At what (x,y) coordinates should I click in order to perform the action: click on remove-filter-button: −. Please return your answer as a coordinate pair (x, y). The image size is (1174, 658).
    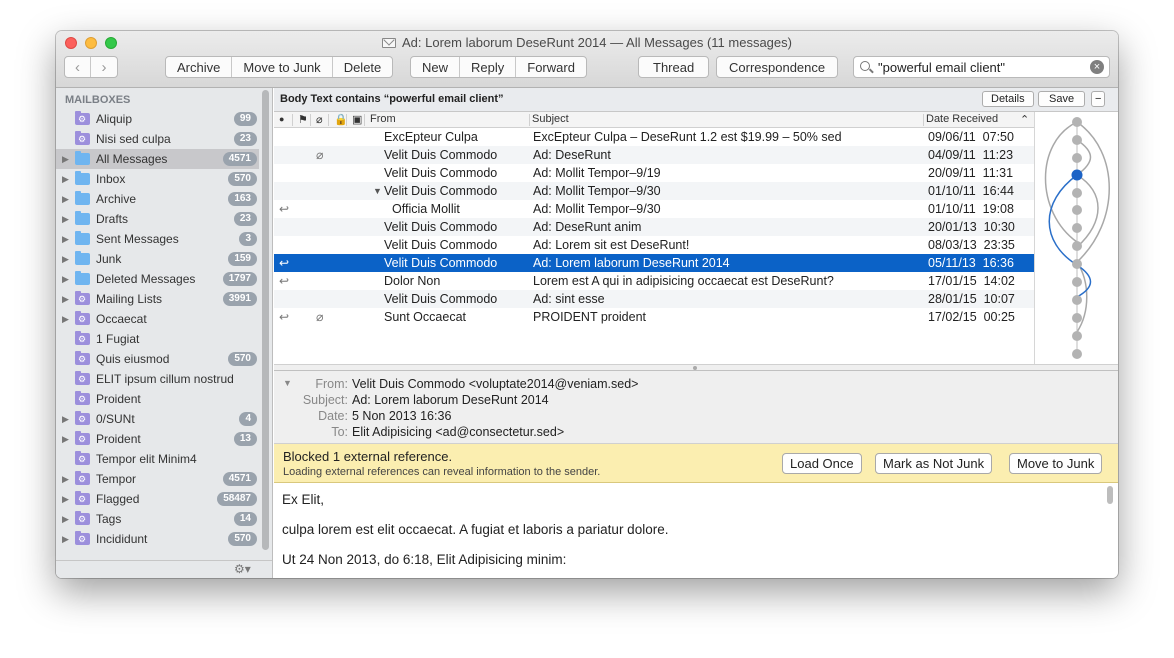
    Looking at the image, I should click on (1098, 99).